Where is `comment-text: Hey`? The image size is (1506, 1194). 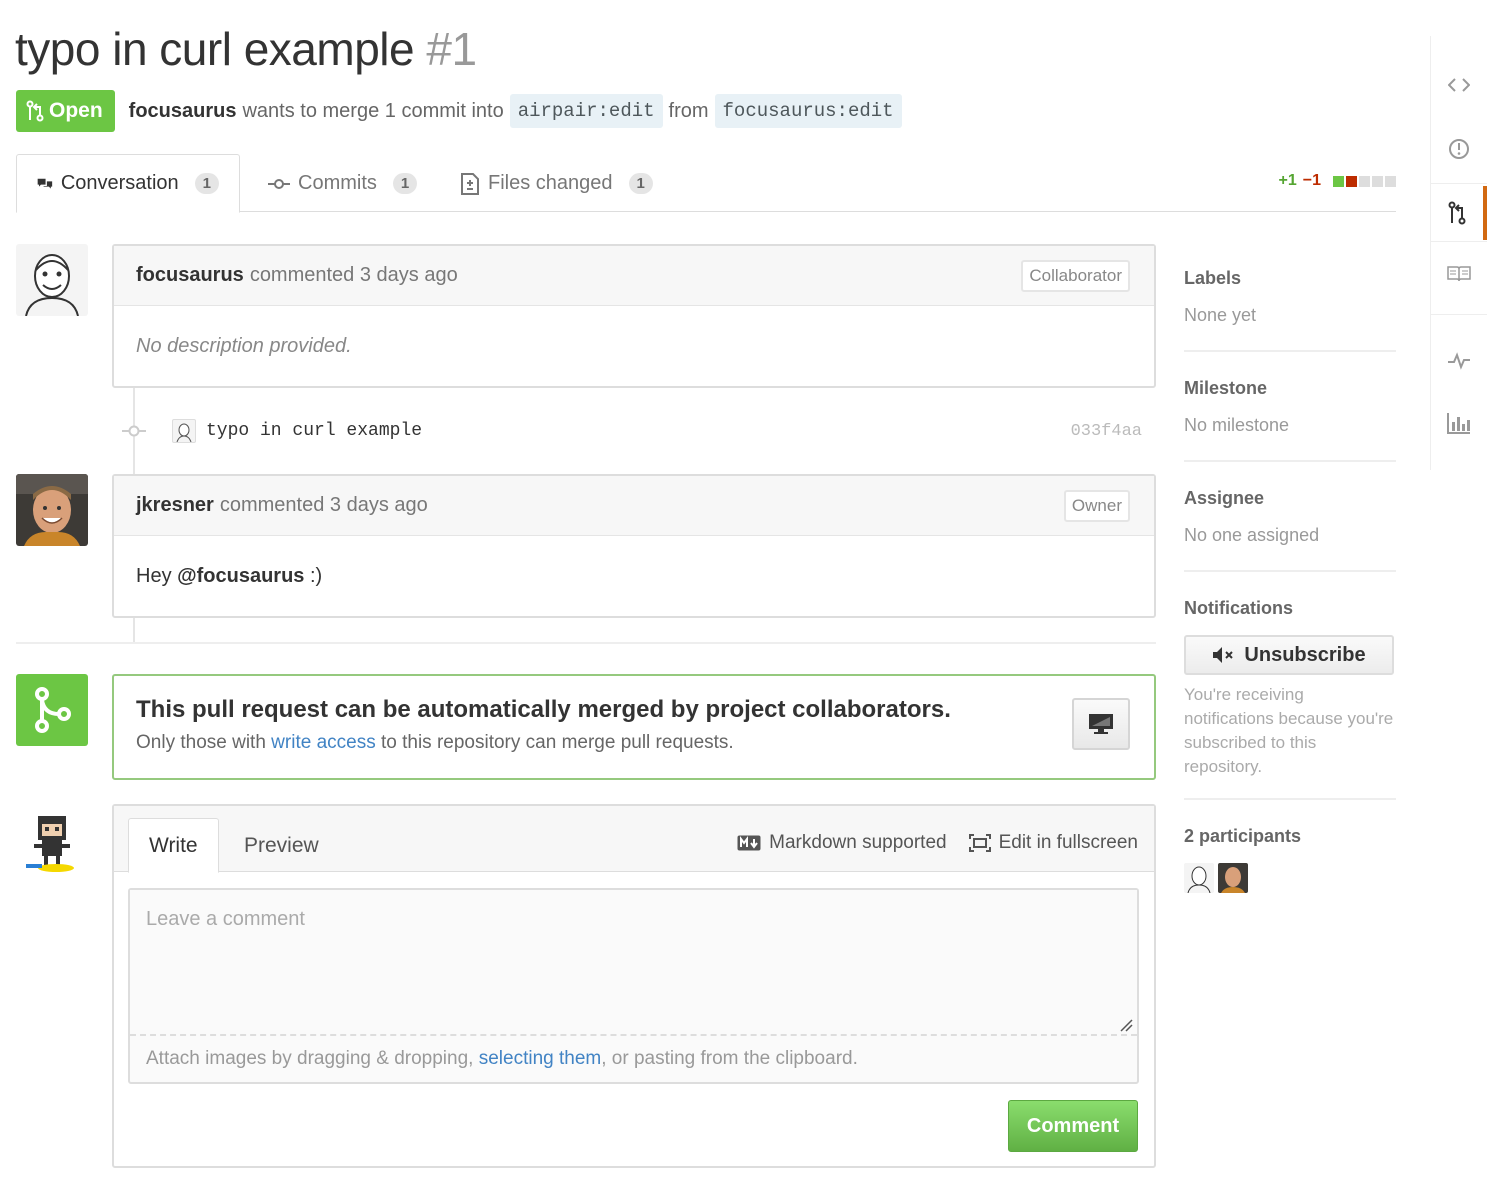
comment-text: Hey is located at coordinates (157, 575).